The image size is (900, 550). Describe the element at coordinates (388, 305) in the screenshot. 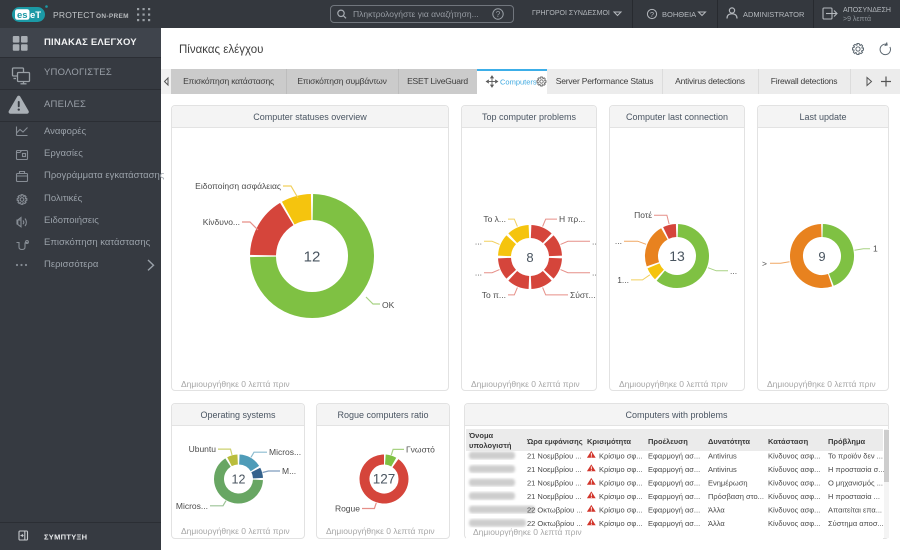

I see `svg-text: OK` at that location.